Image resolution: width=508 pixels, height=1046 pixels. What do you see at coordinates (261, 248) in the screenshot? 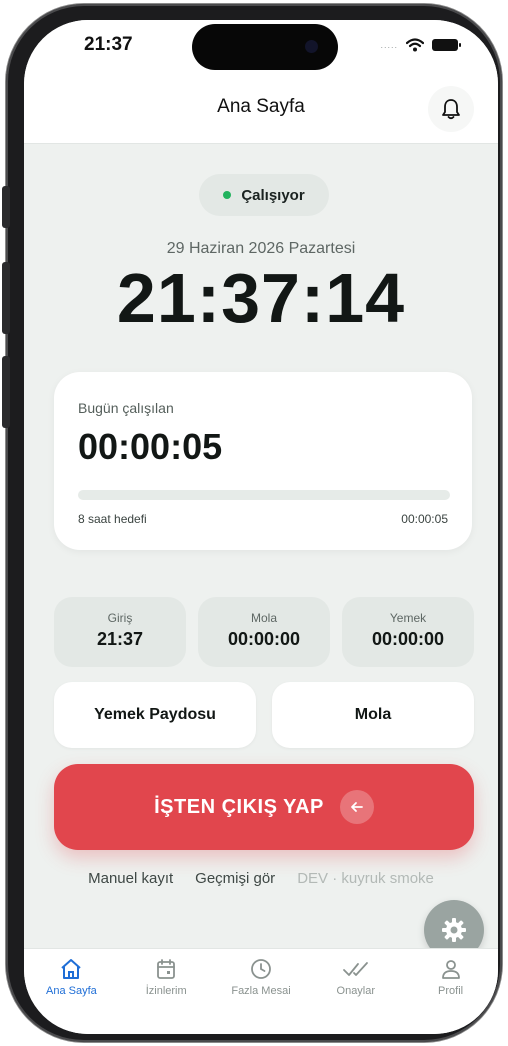
I see `current-date: 29 Haziran 2026 Pazartesi` at bounding box center [261, 248].